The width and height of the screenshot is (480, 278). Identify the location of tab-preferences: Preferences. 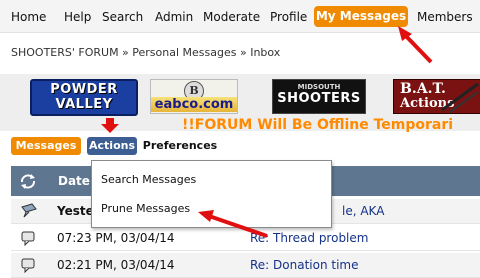
(180, 146).